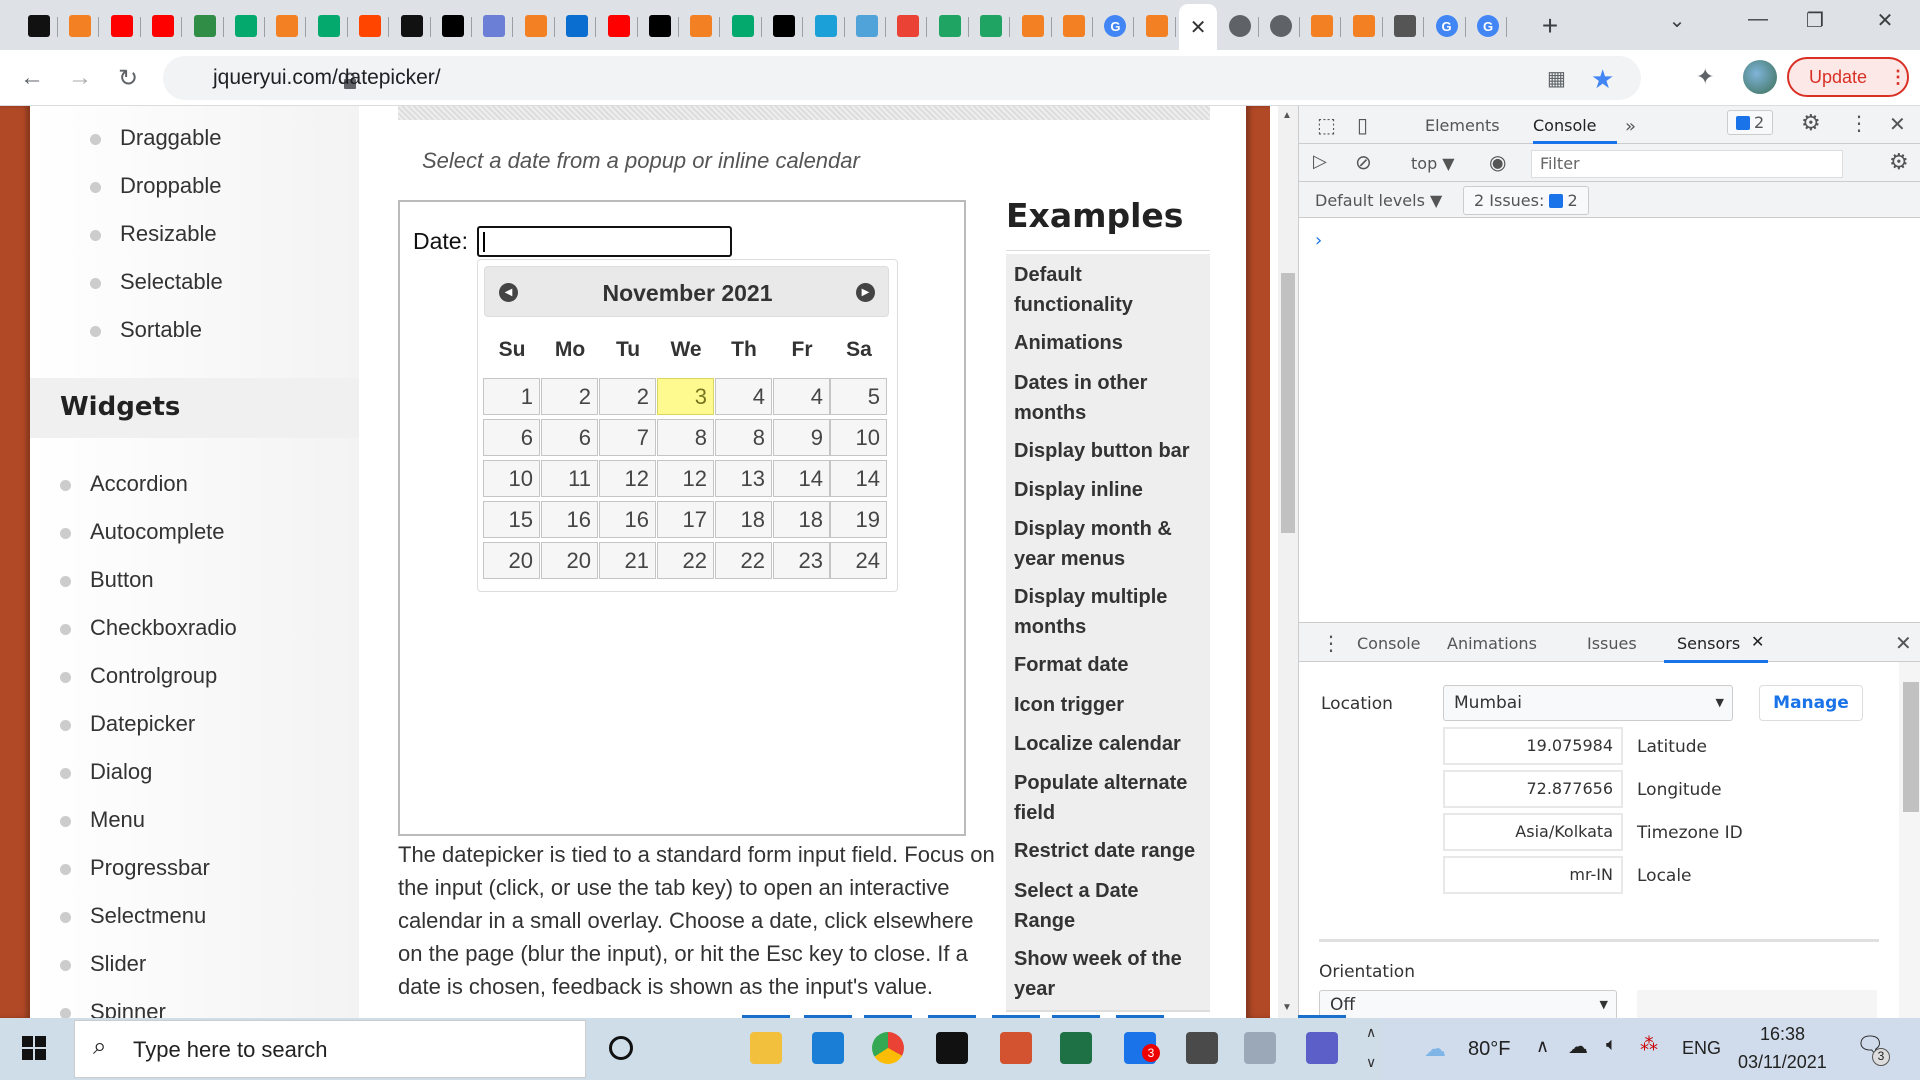 The width and height of the screenshot is (1920, 1080). Describe the element at coordinates (1578, 1046) in the screenshot. I see `onedrive-tray-icon: ☁` at that location.